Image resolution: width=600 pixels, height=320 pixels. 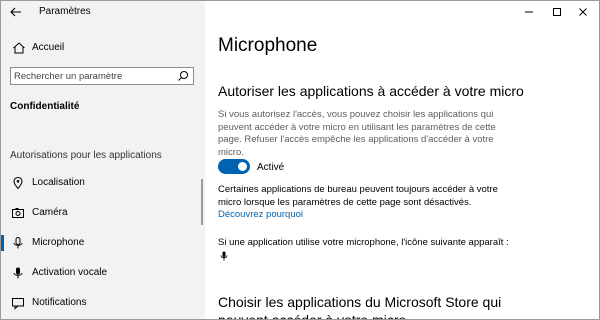 What do you see at coordinates (529, 12) in the screenshot?
I see `minimize-icon` at bounding box center [529, 12].